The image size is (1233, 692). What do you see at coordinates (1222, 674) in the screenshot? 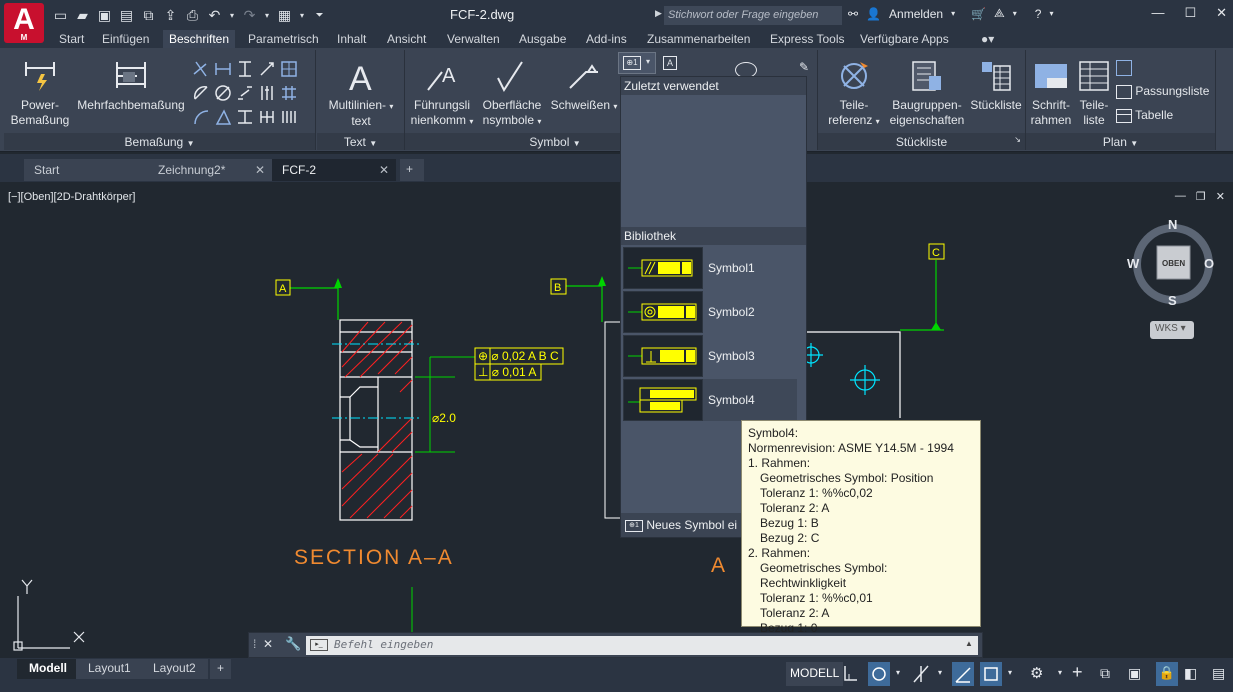
I see `hardware-accel-icon: ▤` at bounding box center [1222, 674].